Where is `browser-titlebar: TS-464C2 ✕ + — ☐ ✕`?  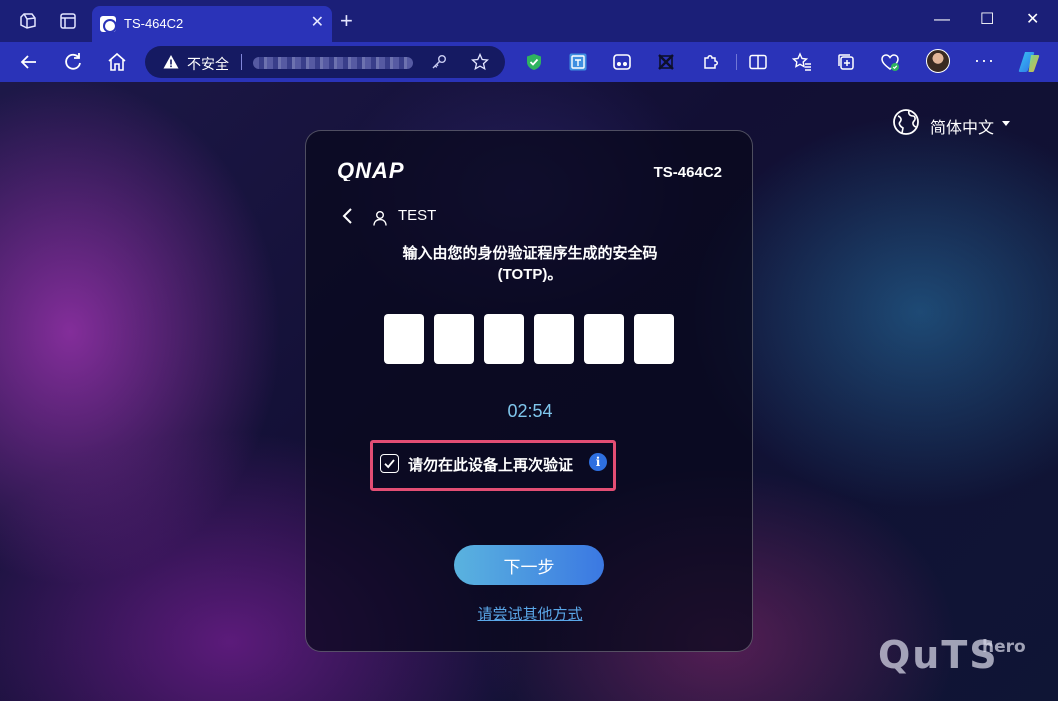
browser-titlebar: TS-464C2 ✕ + — ☐ ✕ is located at coordinates (529, 21).